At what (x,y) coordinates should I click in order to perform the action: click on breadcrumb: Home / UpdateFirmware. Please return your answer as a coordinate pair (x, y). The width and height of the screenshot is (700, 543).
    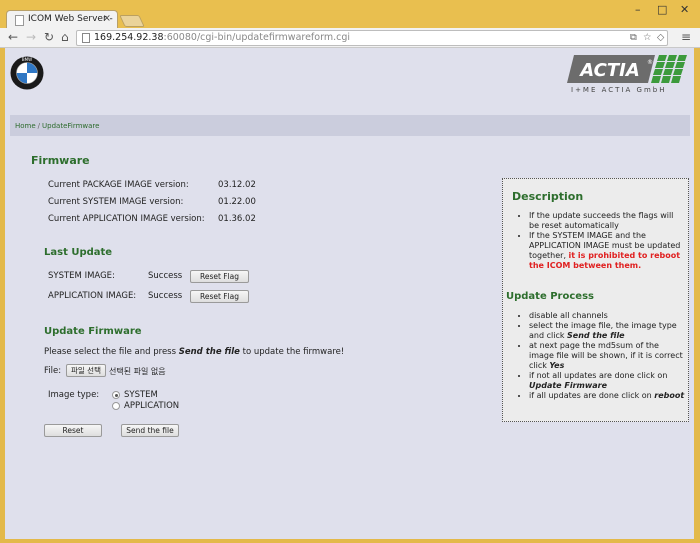
    Looking at the image, I should click on (57, 126).